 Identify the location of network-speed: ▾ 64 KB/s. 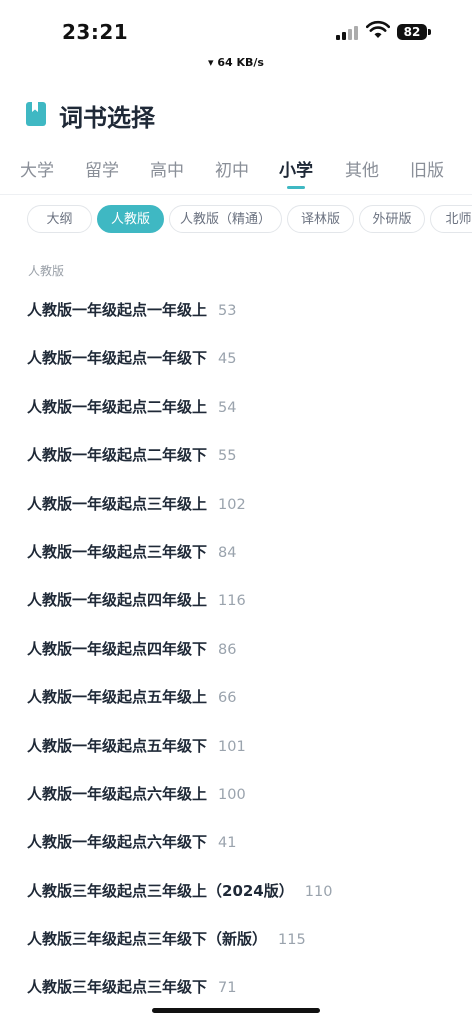
(236, 62).